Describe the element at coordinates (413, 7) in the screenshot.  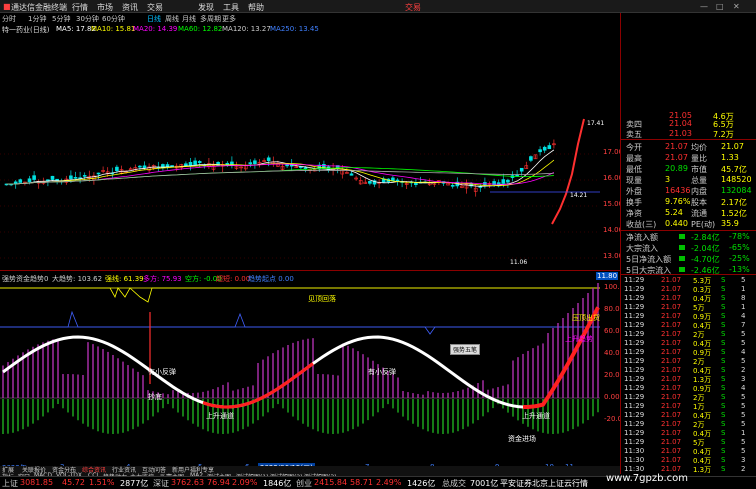
I see `trade-button: 交易` at that location.